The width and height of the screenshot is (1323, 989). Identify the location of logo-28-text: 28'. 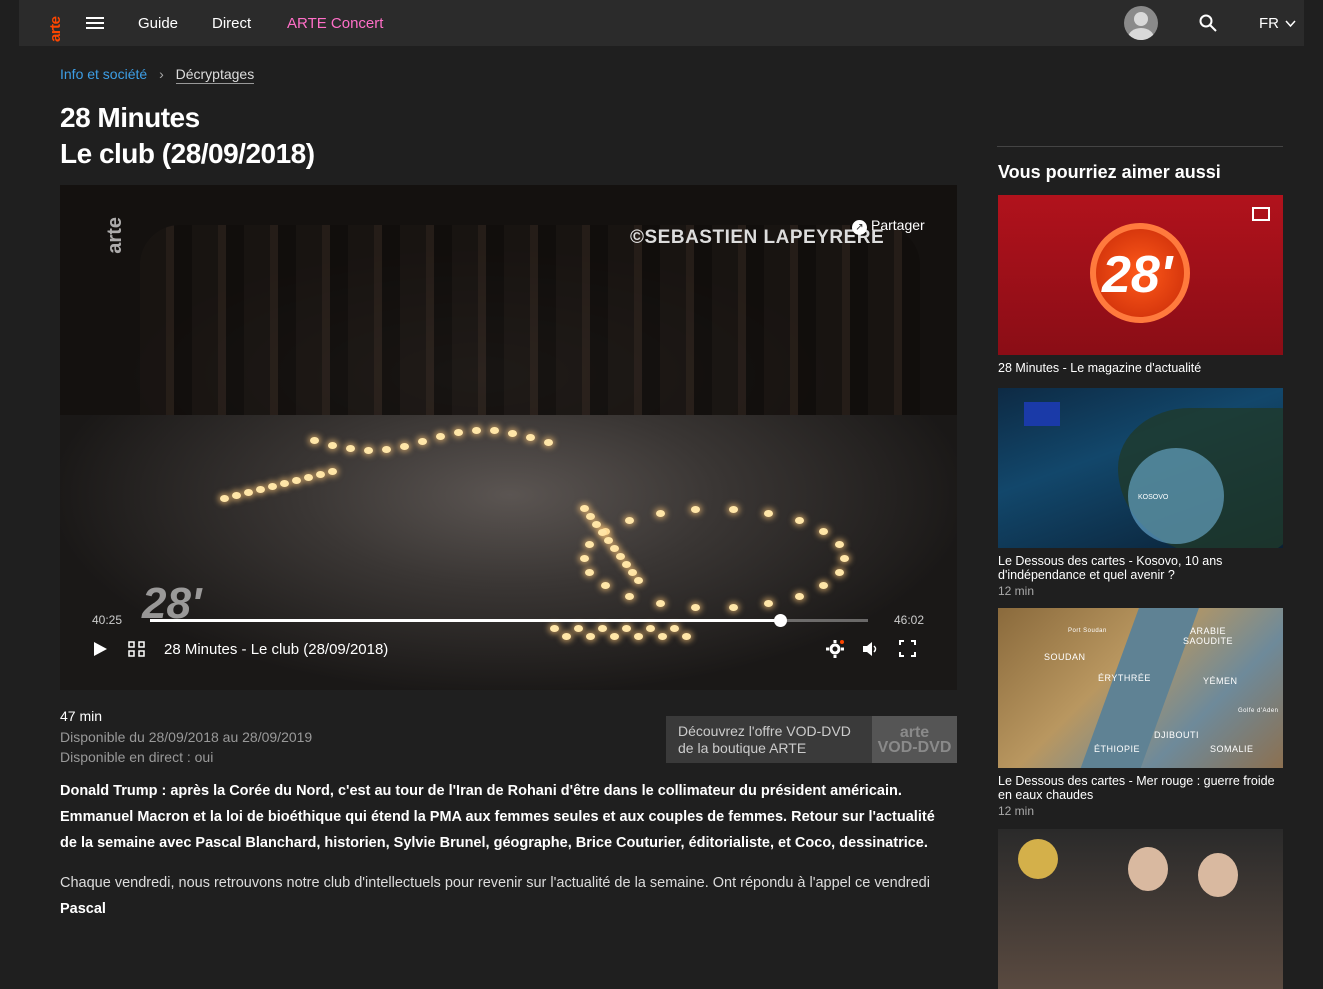
(1137, 275).